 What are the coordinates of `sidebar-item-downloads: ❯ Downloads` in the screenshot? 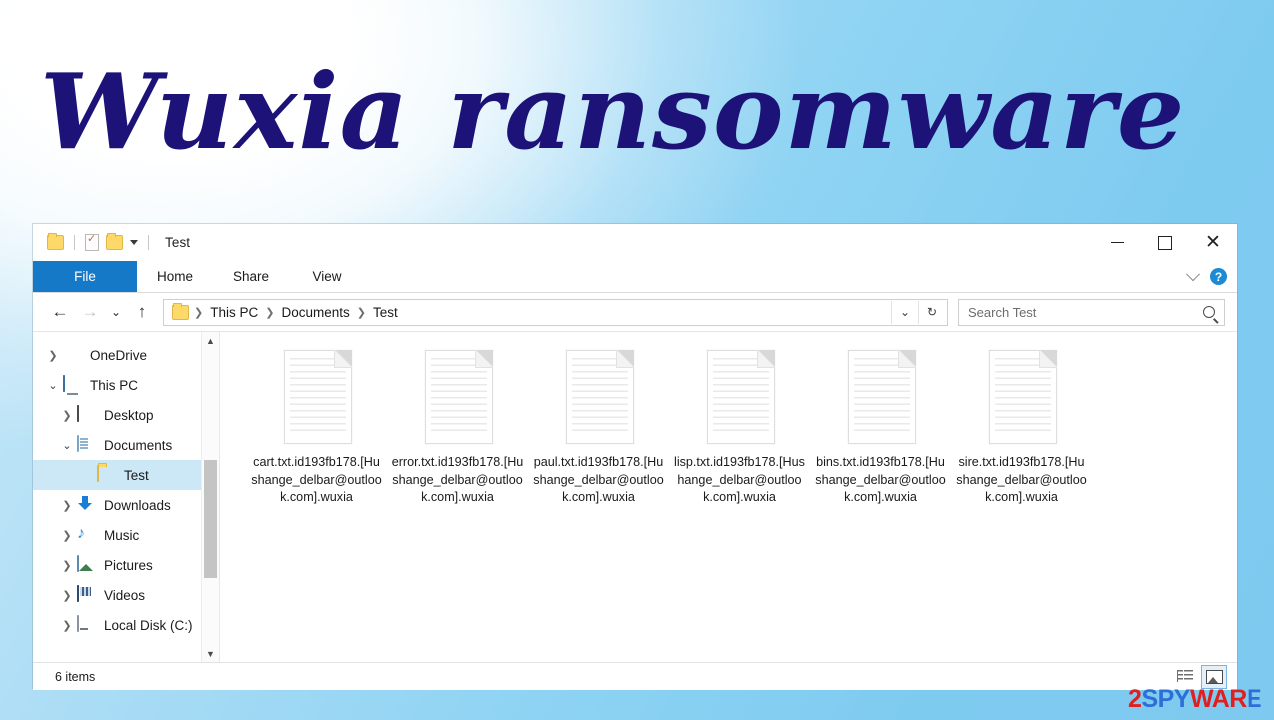 It's located at (126, 505).